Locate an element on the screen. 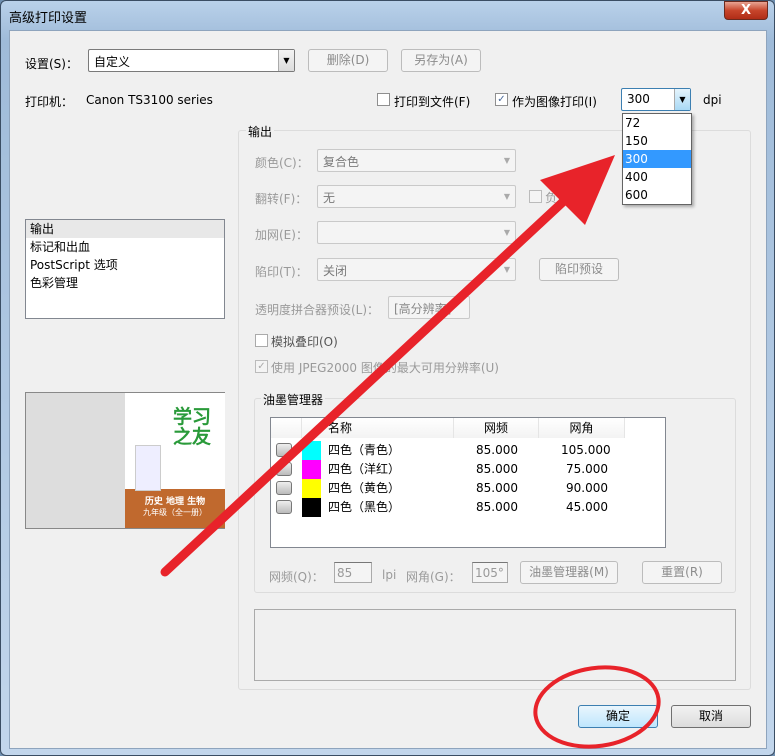 The image size is (775, 756). color-value: 复合色 is located at coordinates (341, 162).